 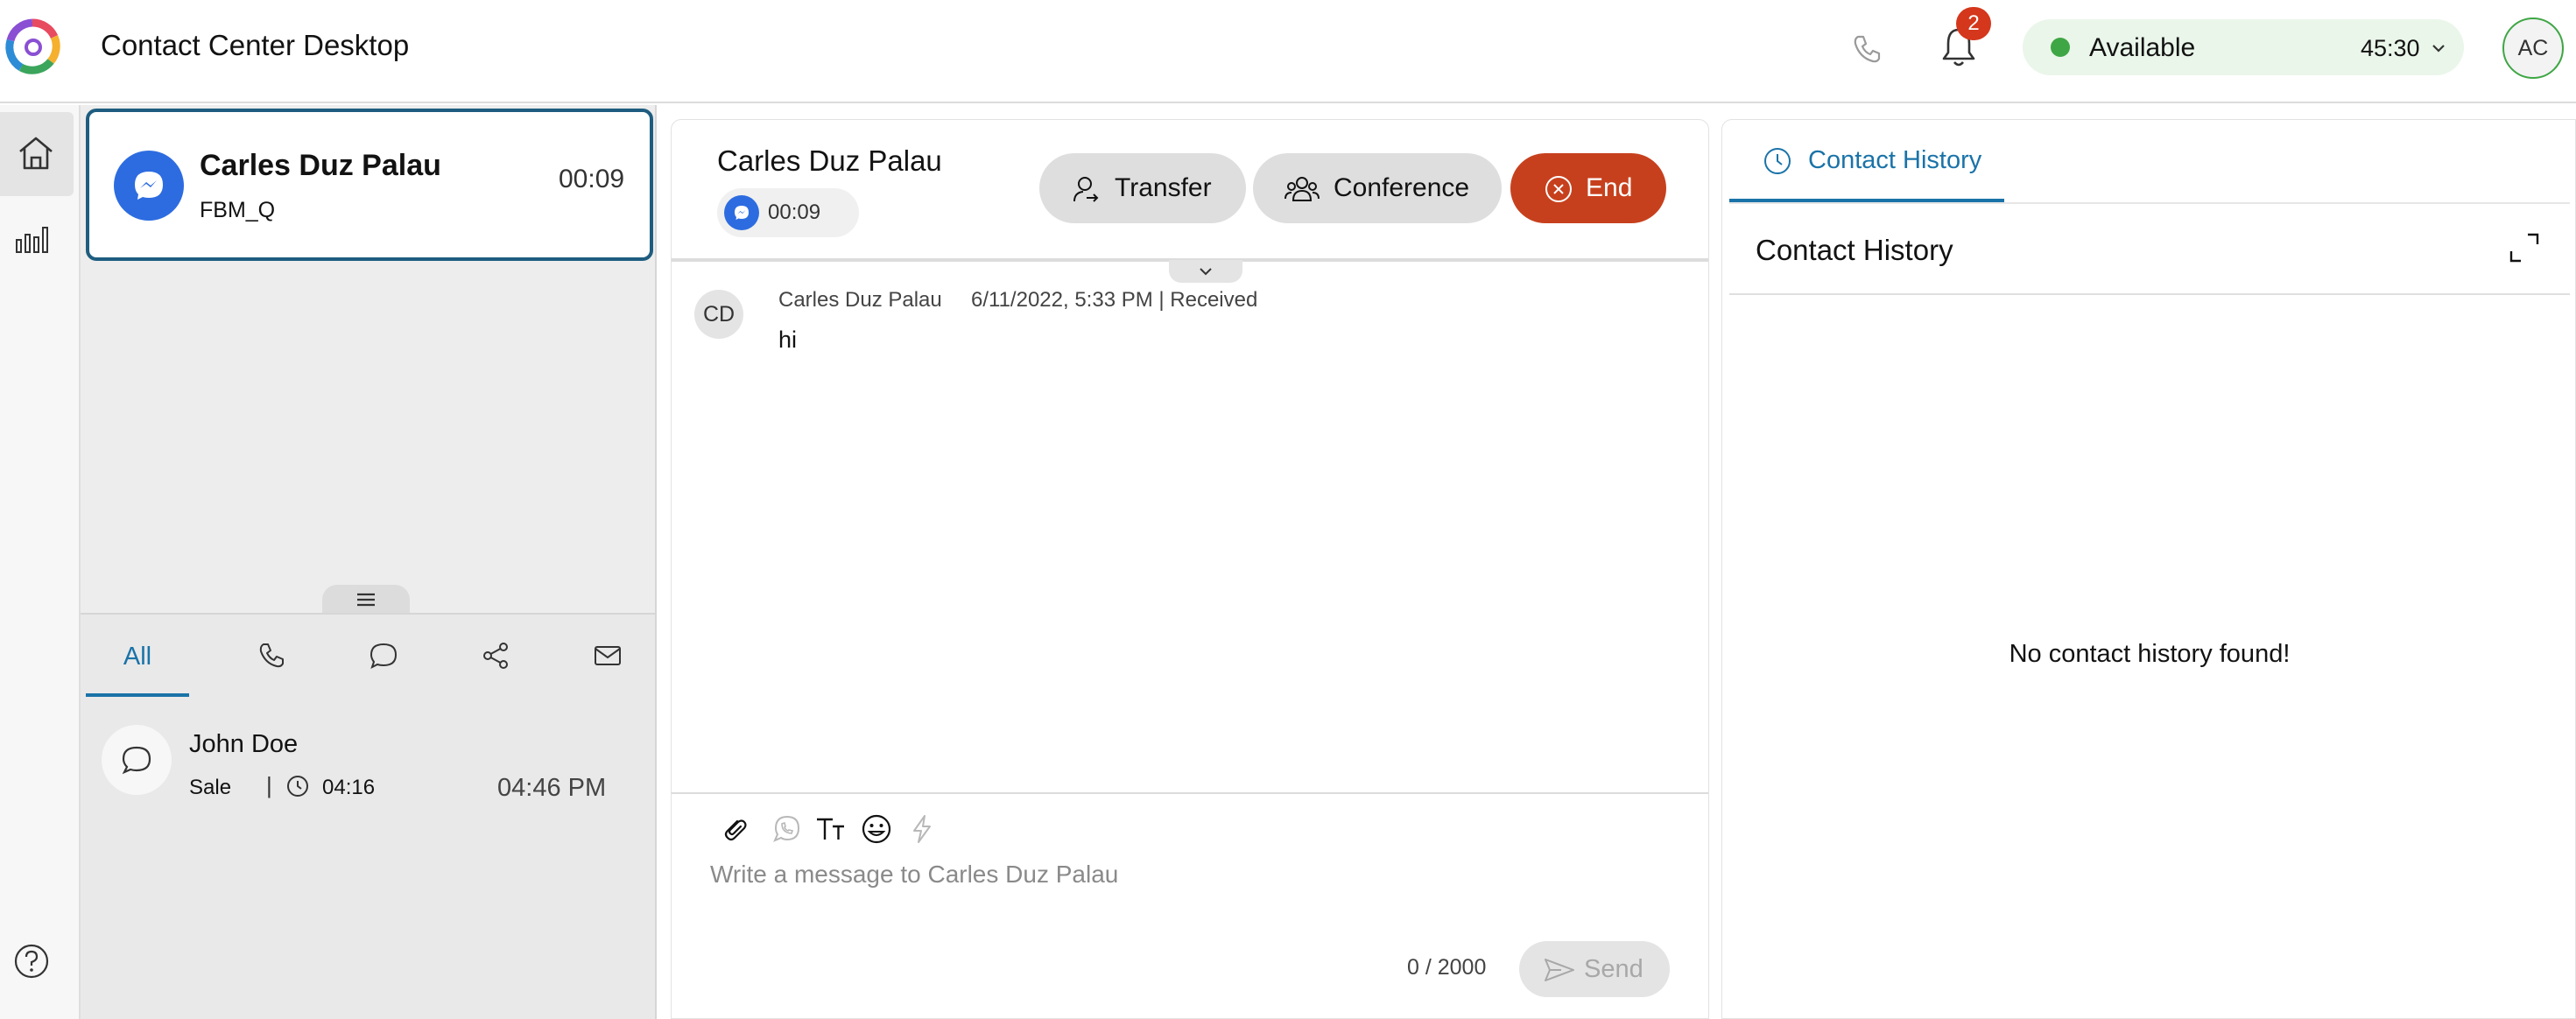 What do you see at coordinates (1613, 969) in the screenshot?
I see `send-label: Send` at bounding box center [1613, 969].